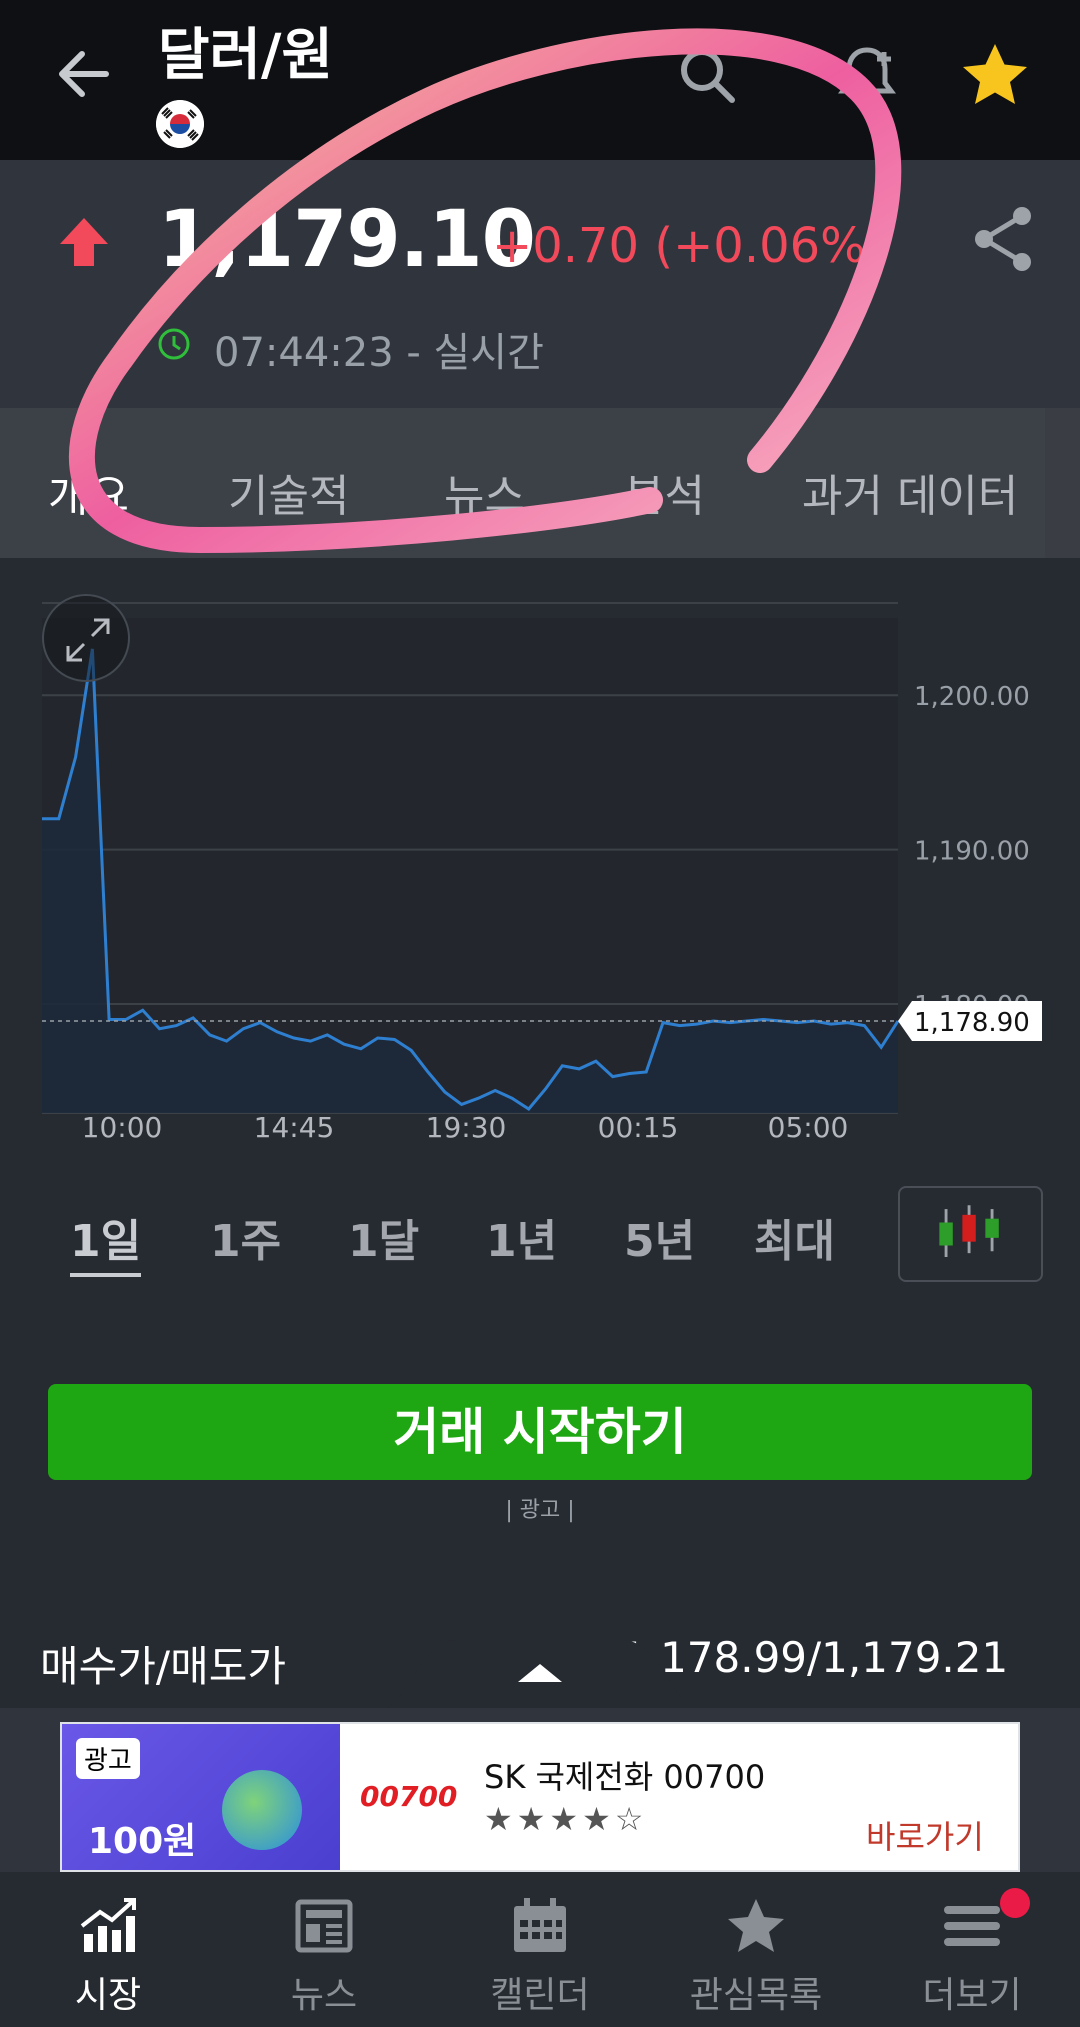 Image resolution: width=1080 pixels, height=2027 pixels. What do you see at coordinates (122, 1127) in the screenshot?
I see `x-tick-label: 10:00` at bounding box center [122, 1127].